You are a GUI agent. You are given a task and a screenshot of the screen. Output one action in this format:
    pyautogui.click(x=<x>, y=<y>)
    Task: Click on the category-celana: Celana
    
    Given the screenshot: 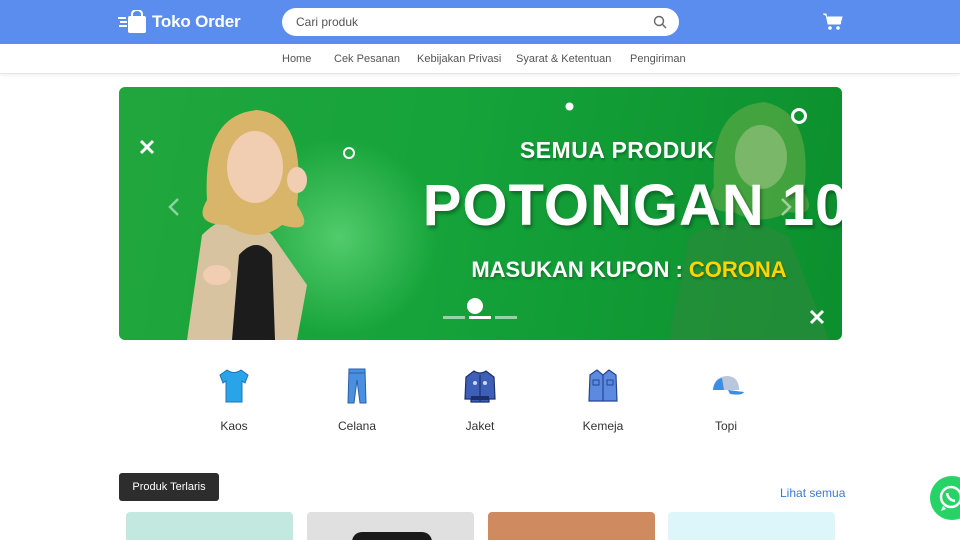 What is the action you would take?
    pyautogui.click(x=357, y=399)
    